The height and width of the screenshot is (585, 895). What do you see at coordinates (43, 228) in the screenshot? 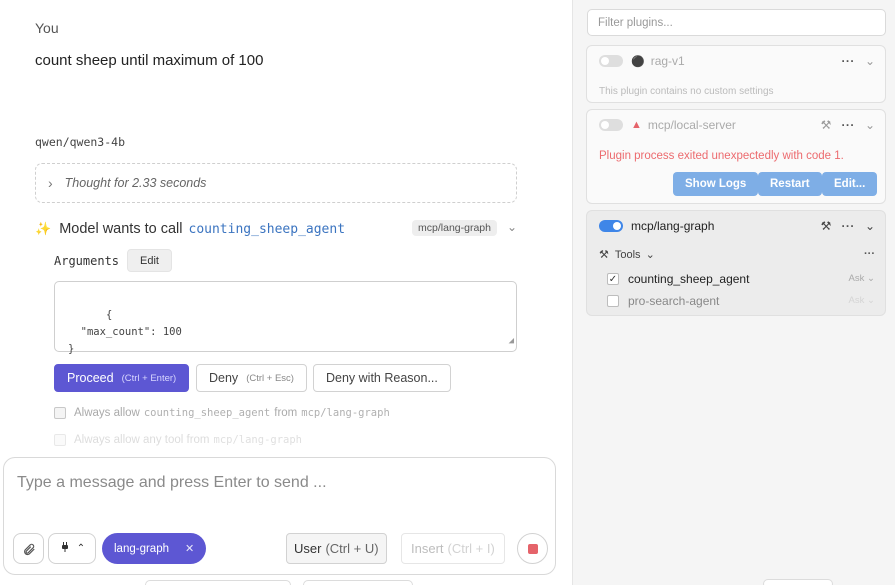
I see `wrench-icon: ✨` at bounding box center [43, 228].